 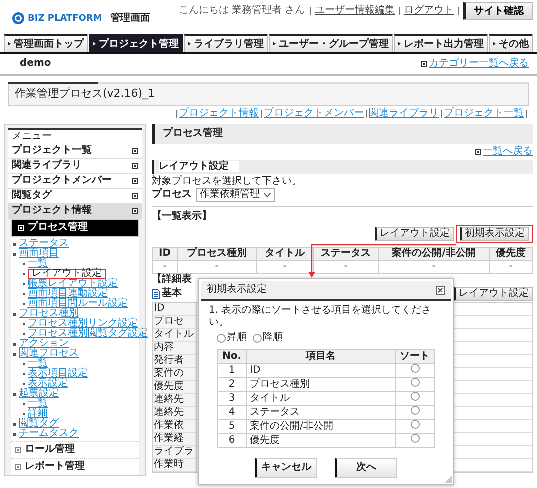 I want to click on menu-link: 帳票レイアウト設定, so click(x=73, y=284).